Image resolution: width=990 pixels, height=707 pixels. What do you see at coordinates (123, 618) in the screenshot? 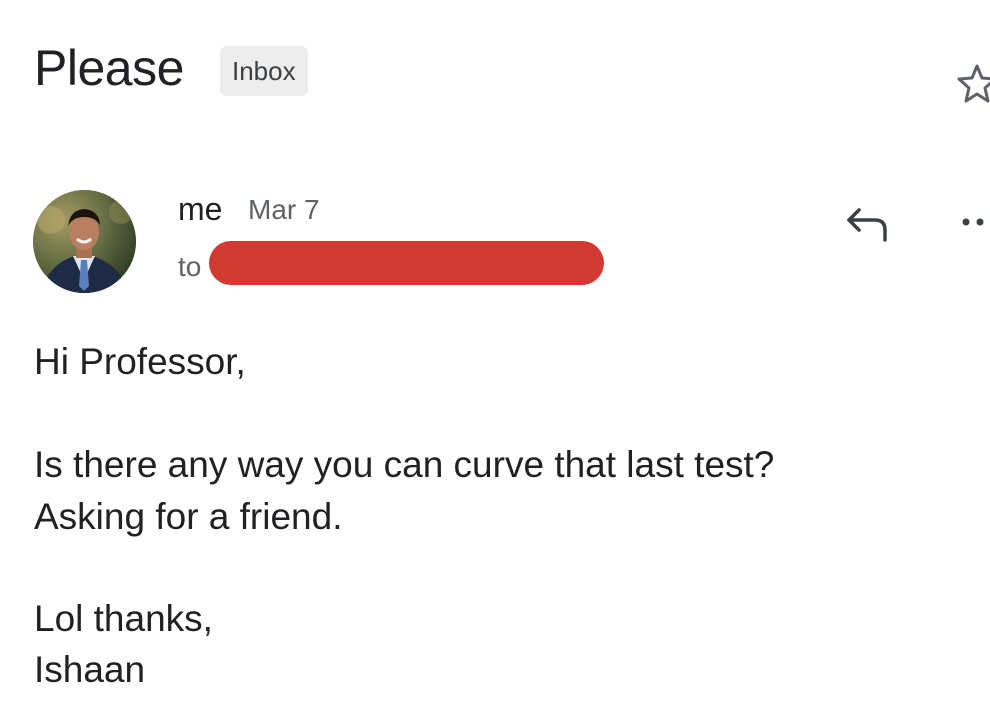
I see `body-signoff: Lol thanks,` at bounding box center [123, 618].